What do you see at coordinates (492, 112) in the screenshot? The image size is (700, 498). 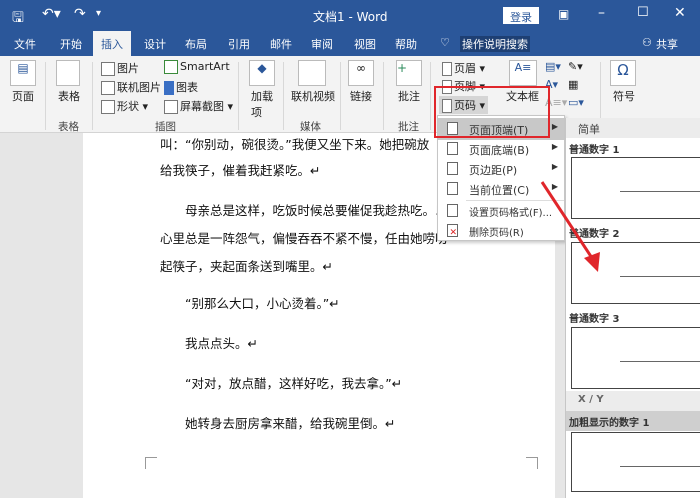 I see `highlight-box` at bounding box center [492, 112].